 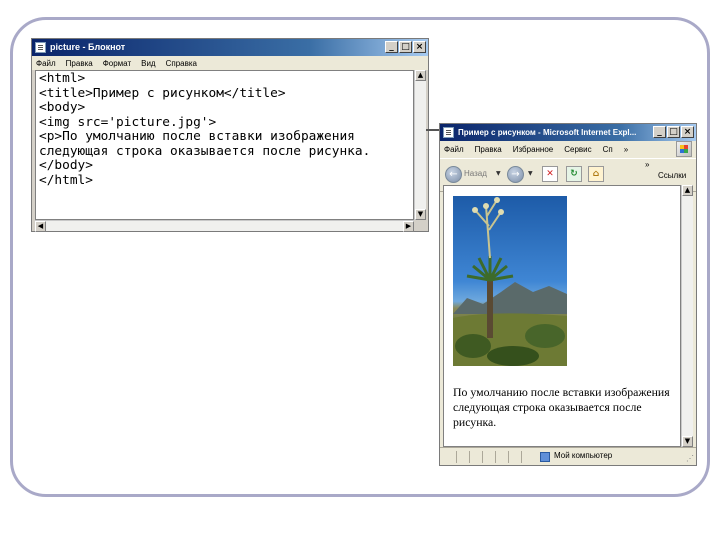 I want to click on menu-view: Вид, so click(x=148, y=63).